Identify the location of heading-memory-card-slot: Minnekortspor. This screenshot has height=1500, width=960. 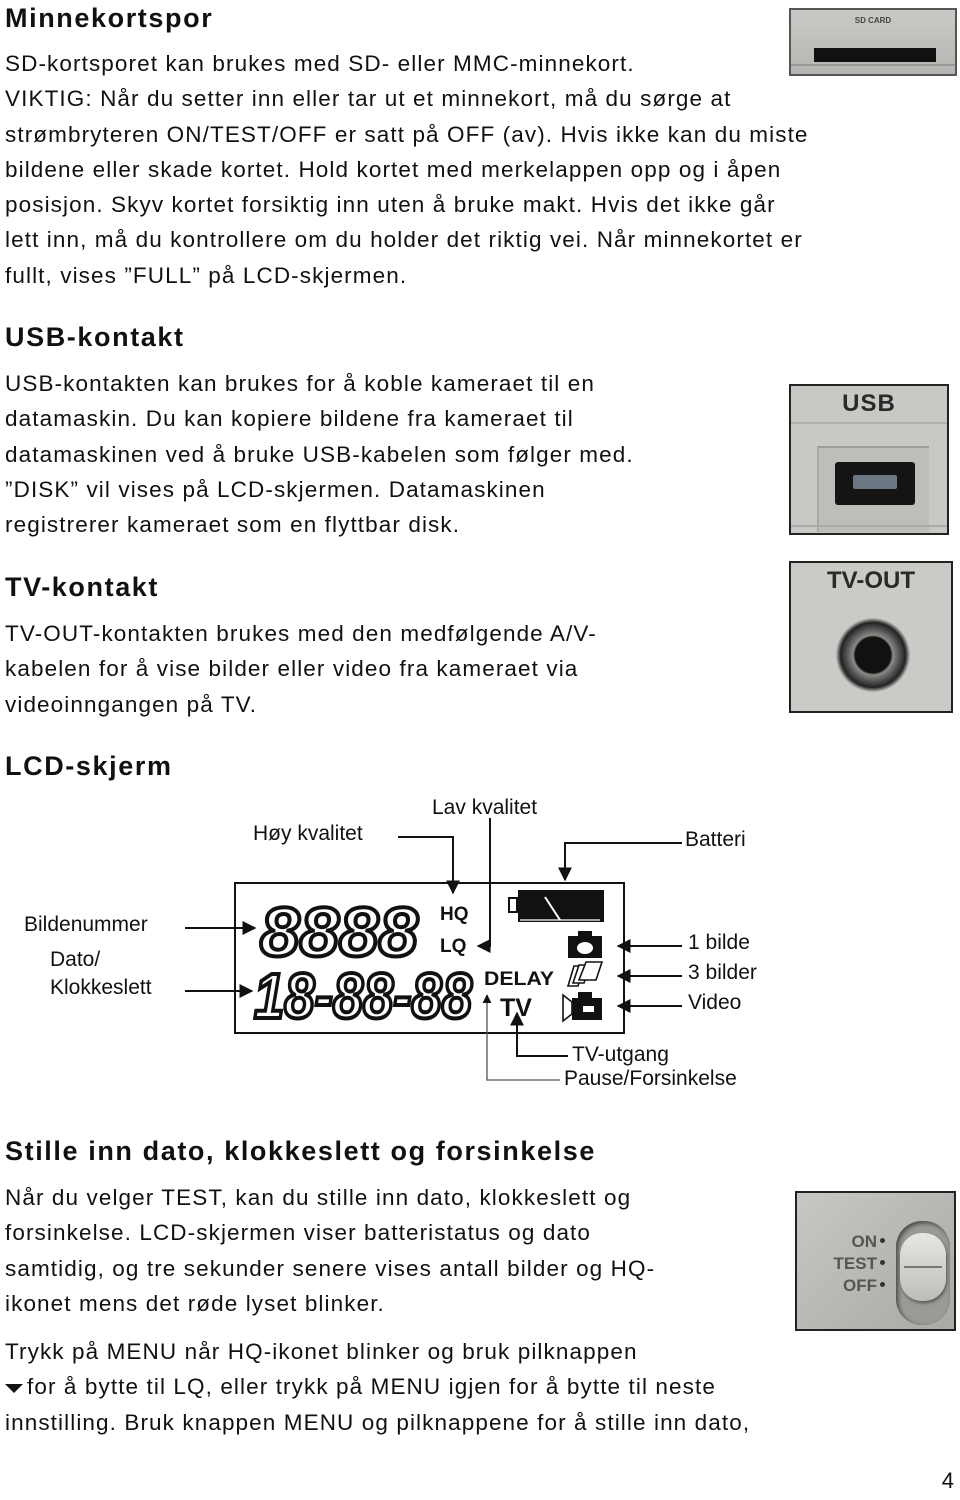
(109, 18).